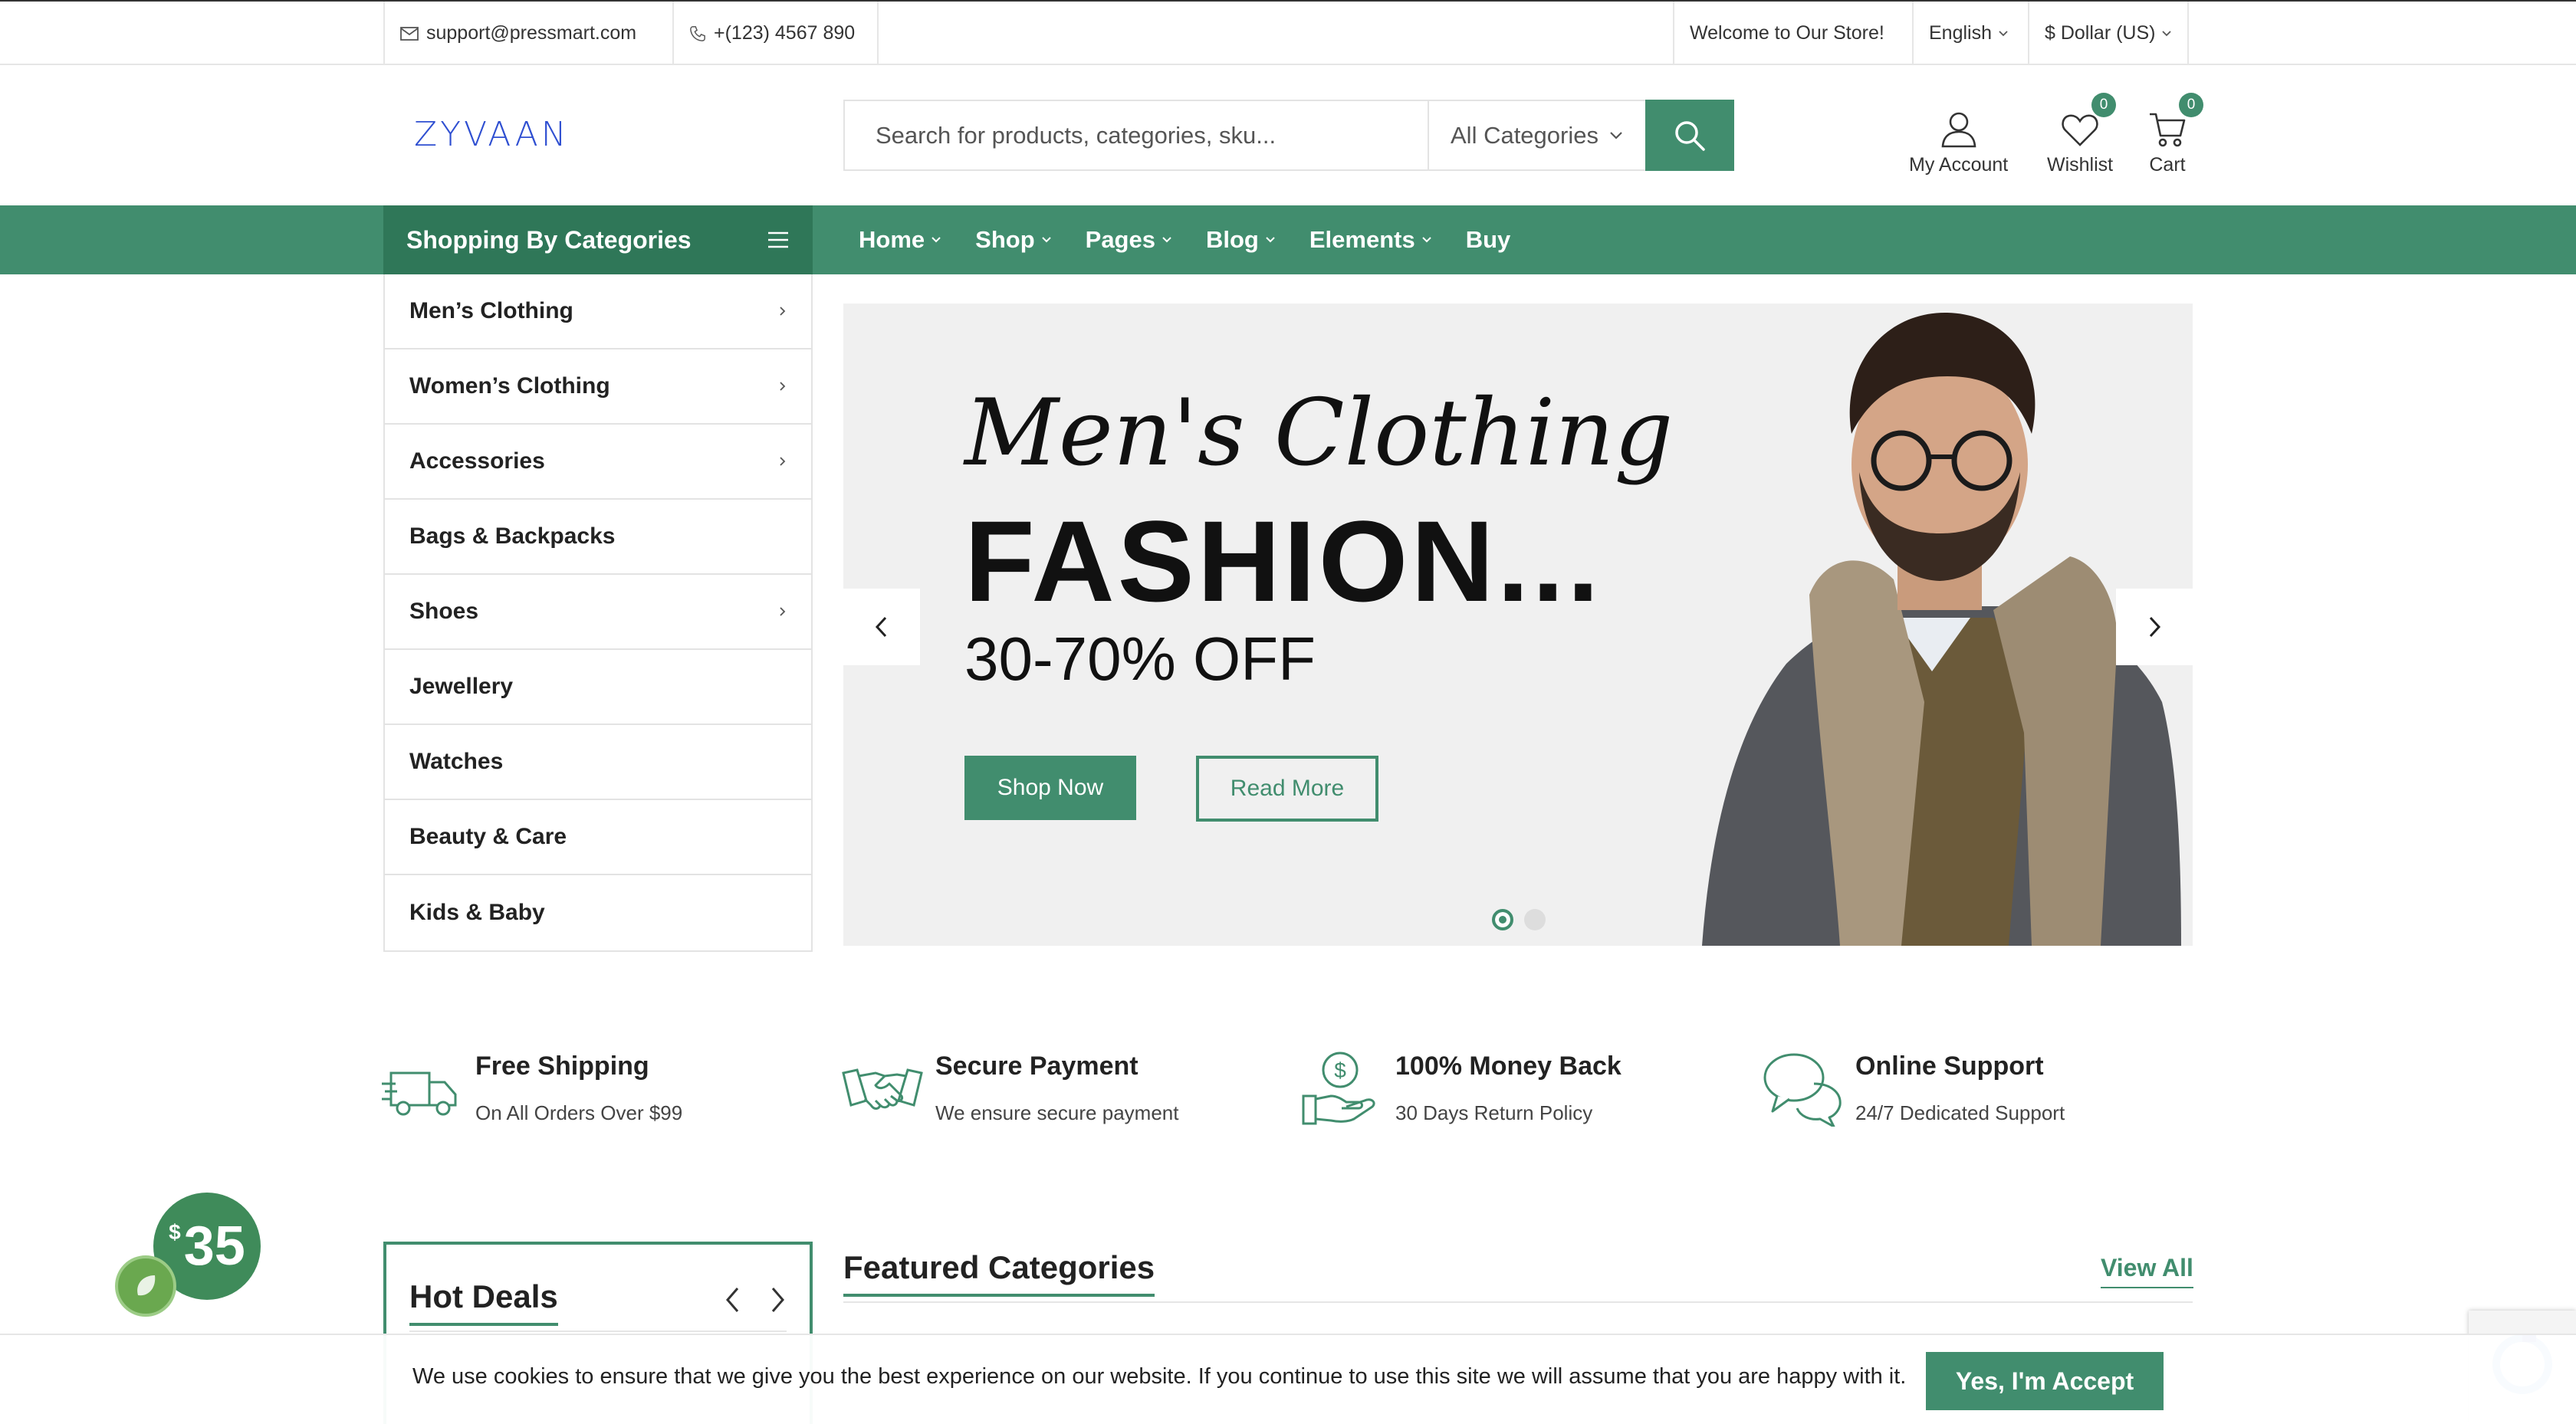 This screenshot has height=1424, width=2576. What do you see at coordinates (562, 1066) in the screenshot?
I see `feature-title: Free Shipping` at bounding box center [562, 1066].